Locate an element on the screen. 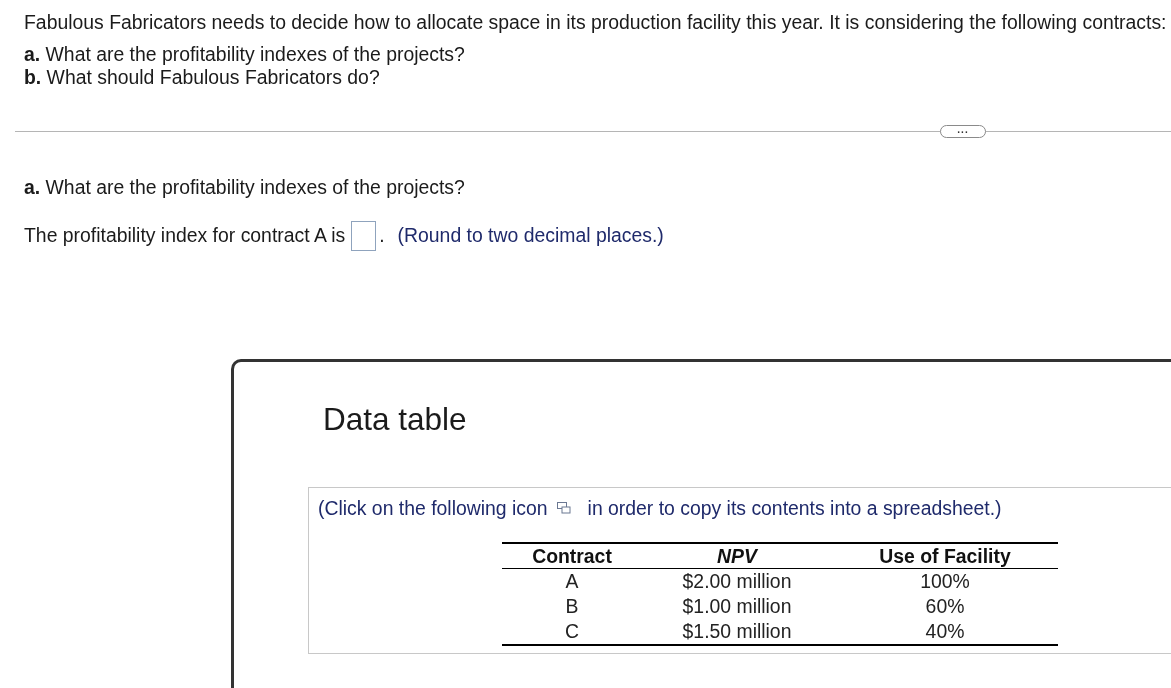  copy-instruction: (Click on the following icon is located at coordinates (433, 508).